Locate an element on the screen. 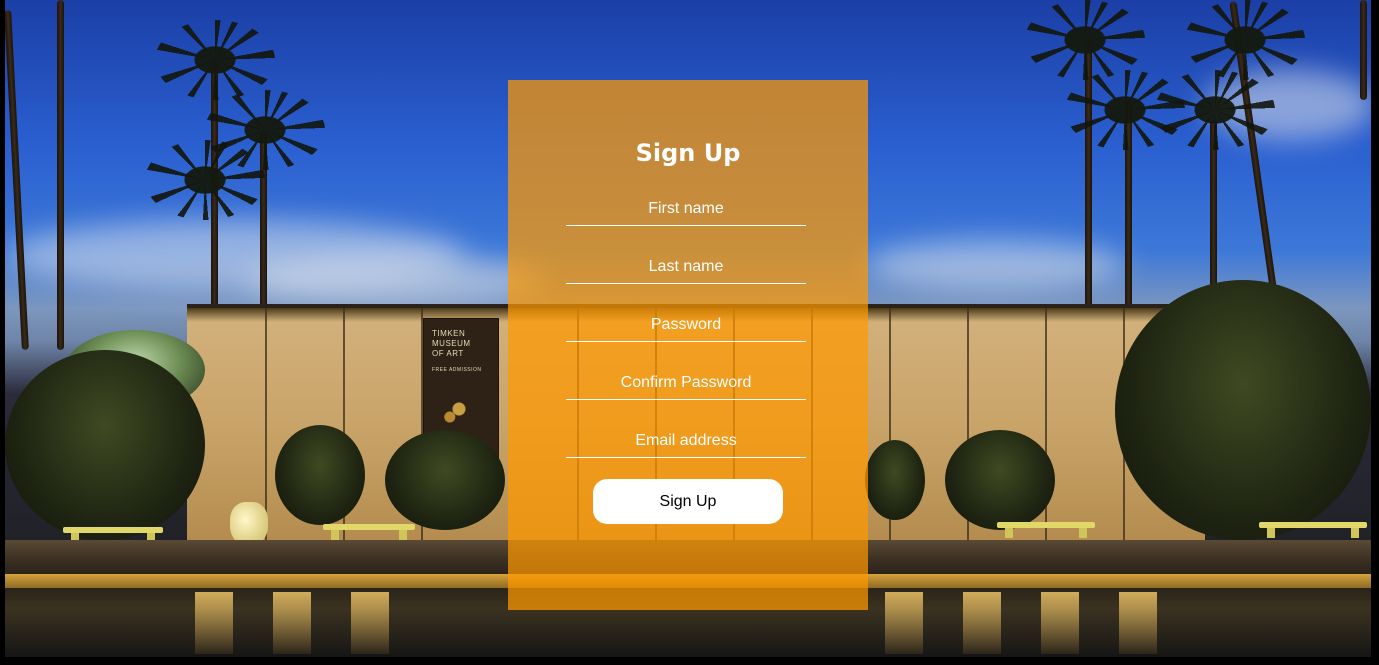  last-name-input is located at coordinates (686, 267).